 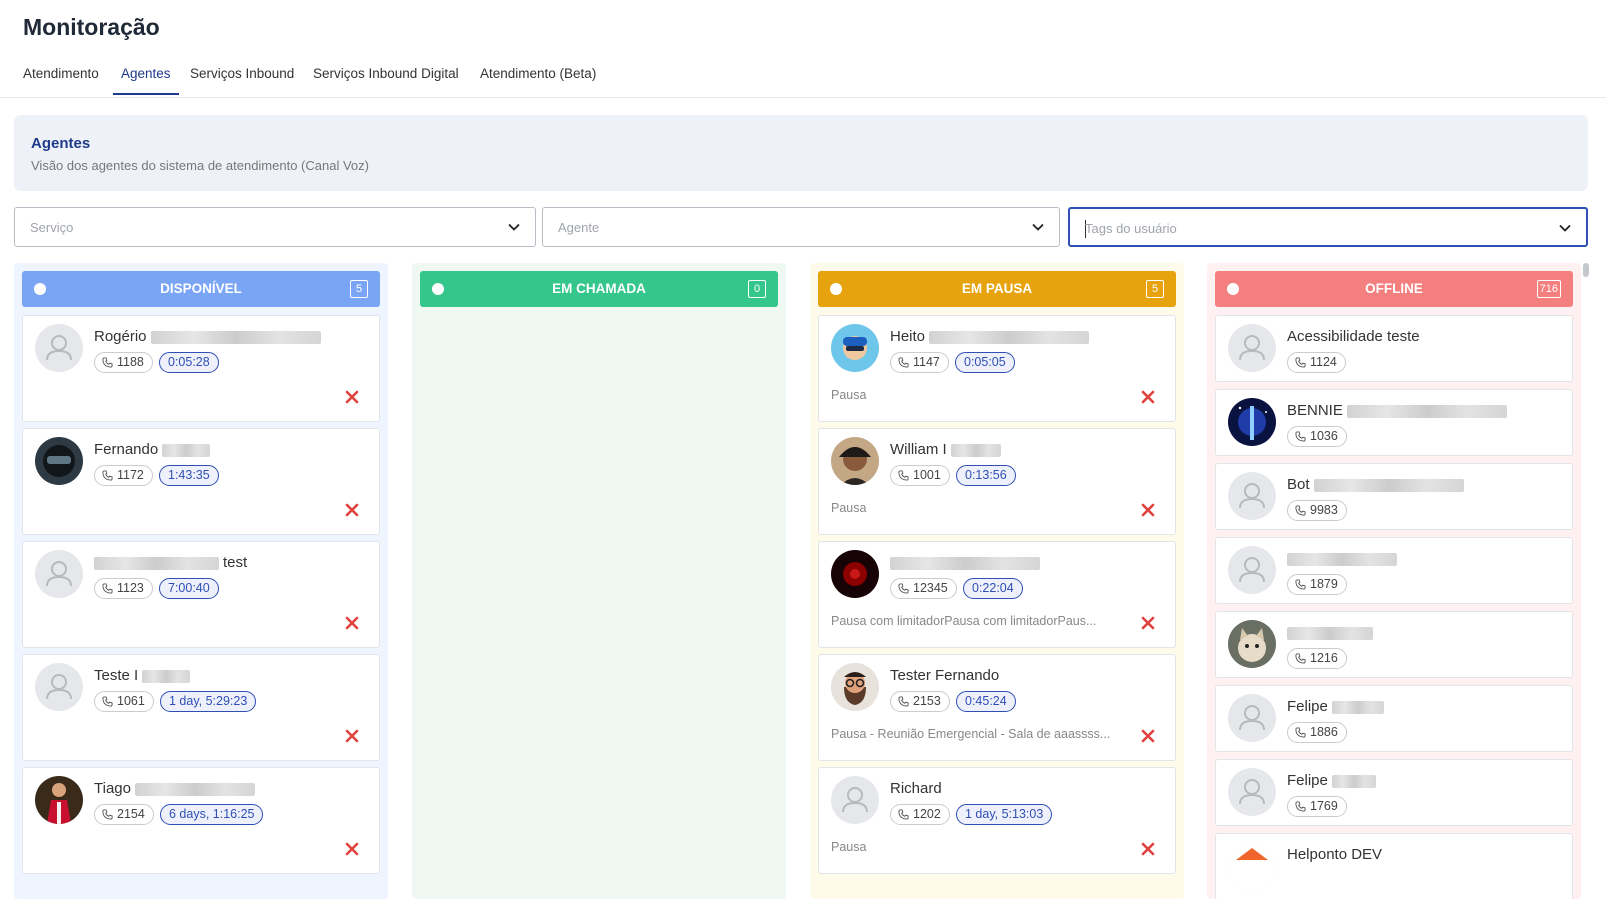 What do you see at coordinates (920, 475) in the screenshot?
I see `extension-chip: 1001` at bounding box center [920, 475].